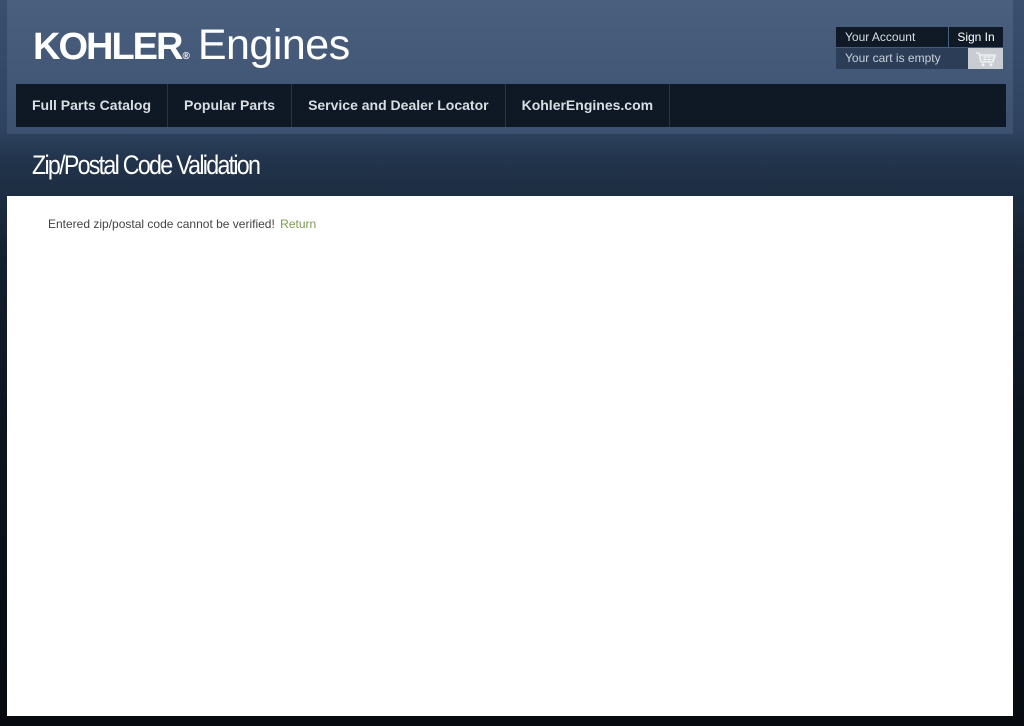 This screenshot has height=726, width=1024. I want to click on kohler-engines-logo: KOHLER® Engines, so click(191, 51).